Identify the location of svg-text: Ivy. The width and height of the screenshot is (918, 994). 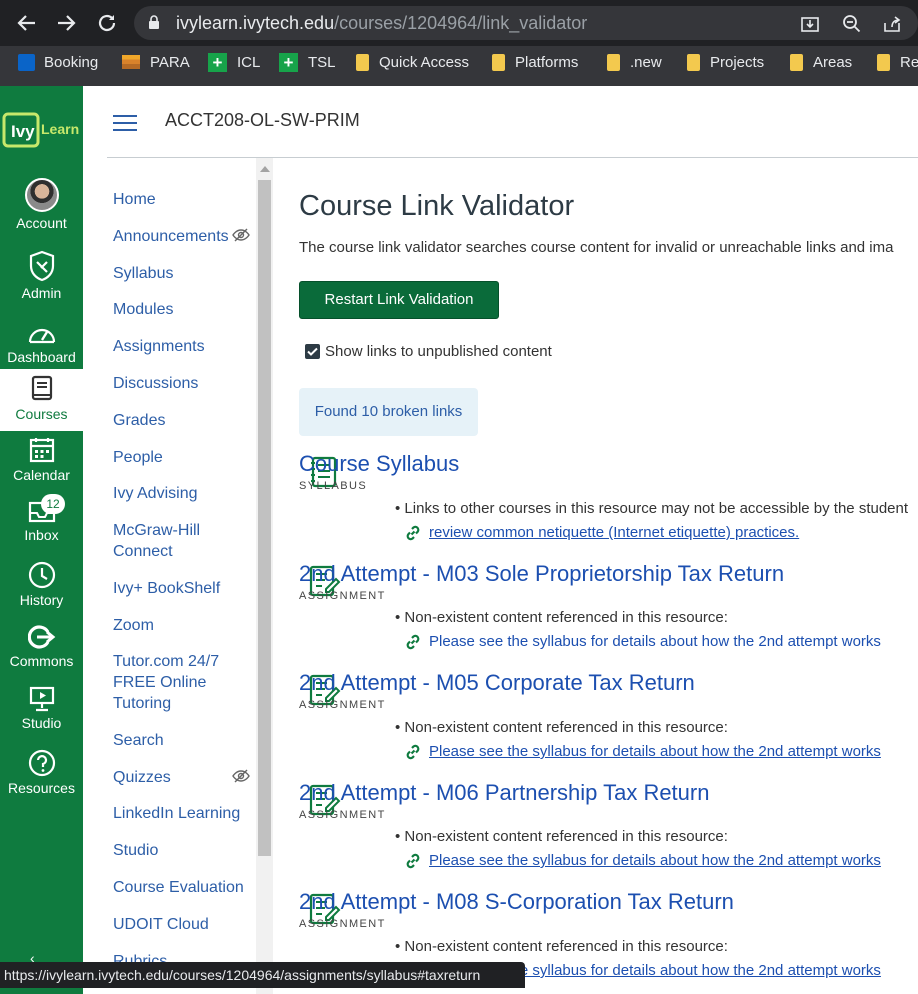
(23, 131).